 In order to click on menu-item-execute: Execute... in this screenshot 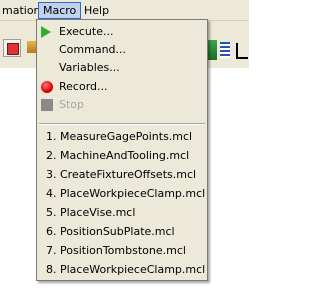, I will do `click(122, 32)`.